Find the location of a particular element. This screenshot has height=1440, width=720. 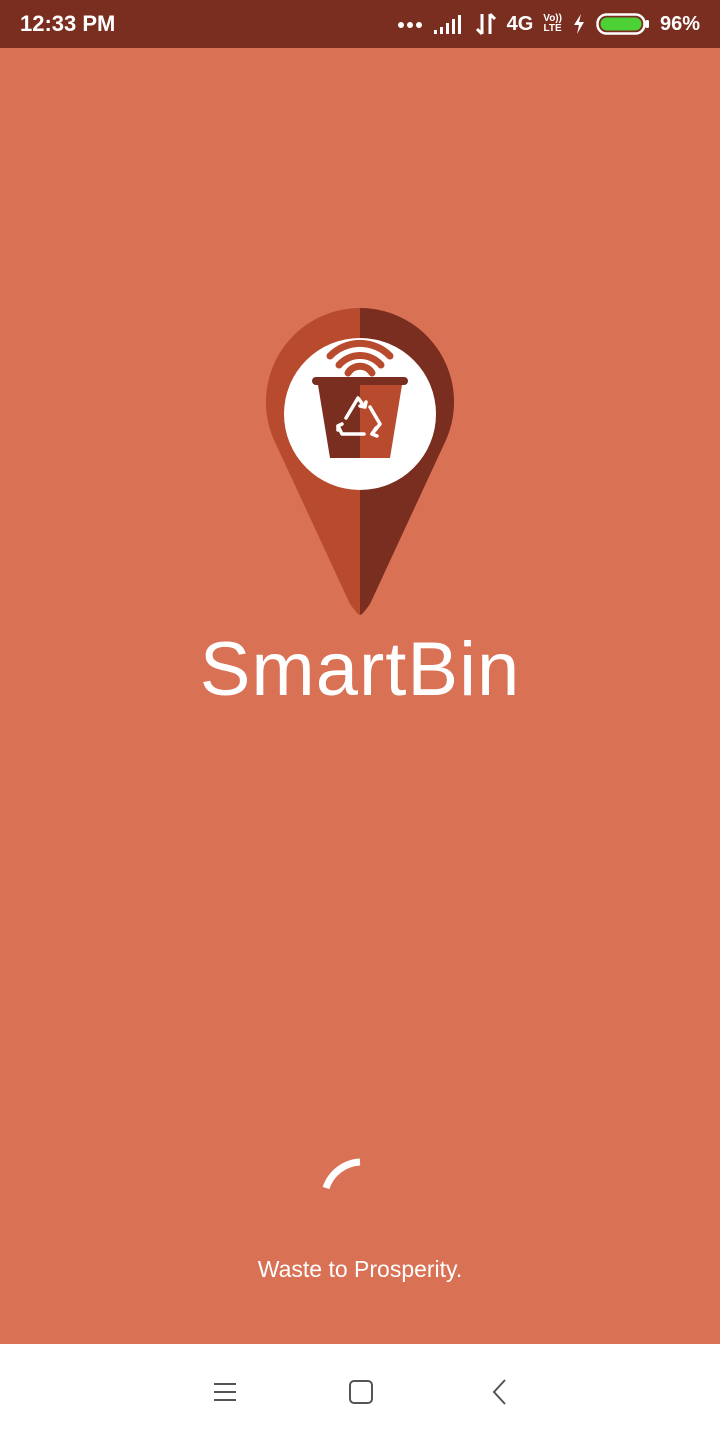

menu-icon is located at coordinates (225, 1392).